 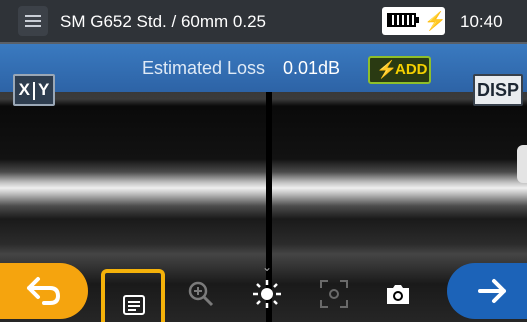 I want to click on forward-button, so click(x=487, y=291).